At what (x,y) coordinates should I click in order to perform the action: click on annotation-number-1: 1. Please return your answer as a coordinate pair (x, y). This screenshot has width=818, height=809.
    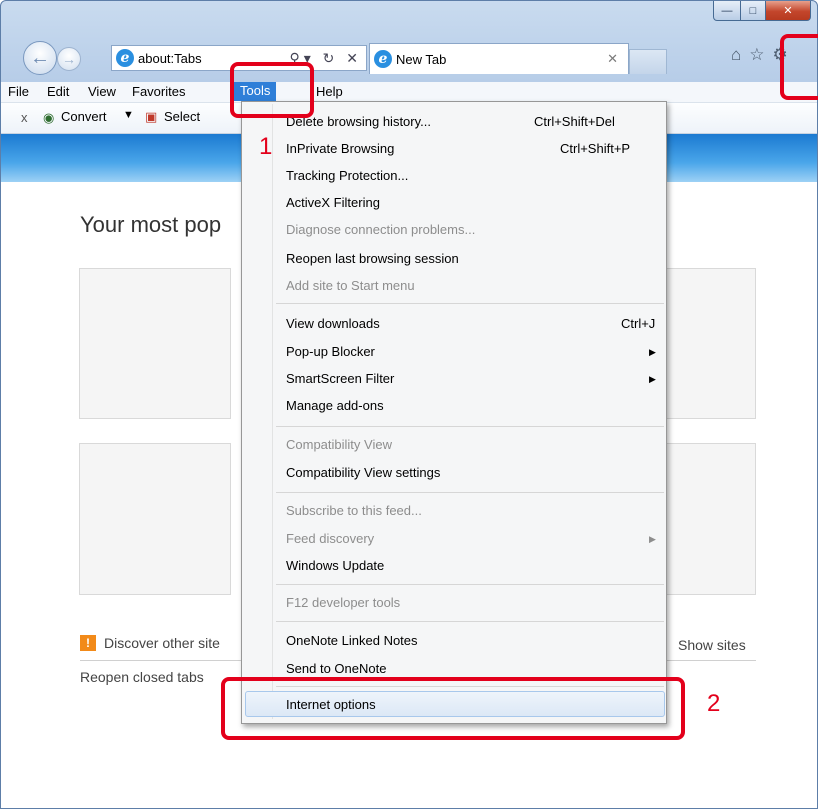
    Looking at the image, I should click on (266, 146).